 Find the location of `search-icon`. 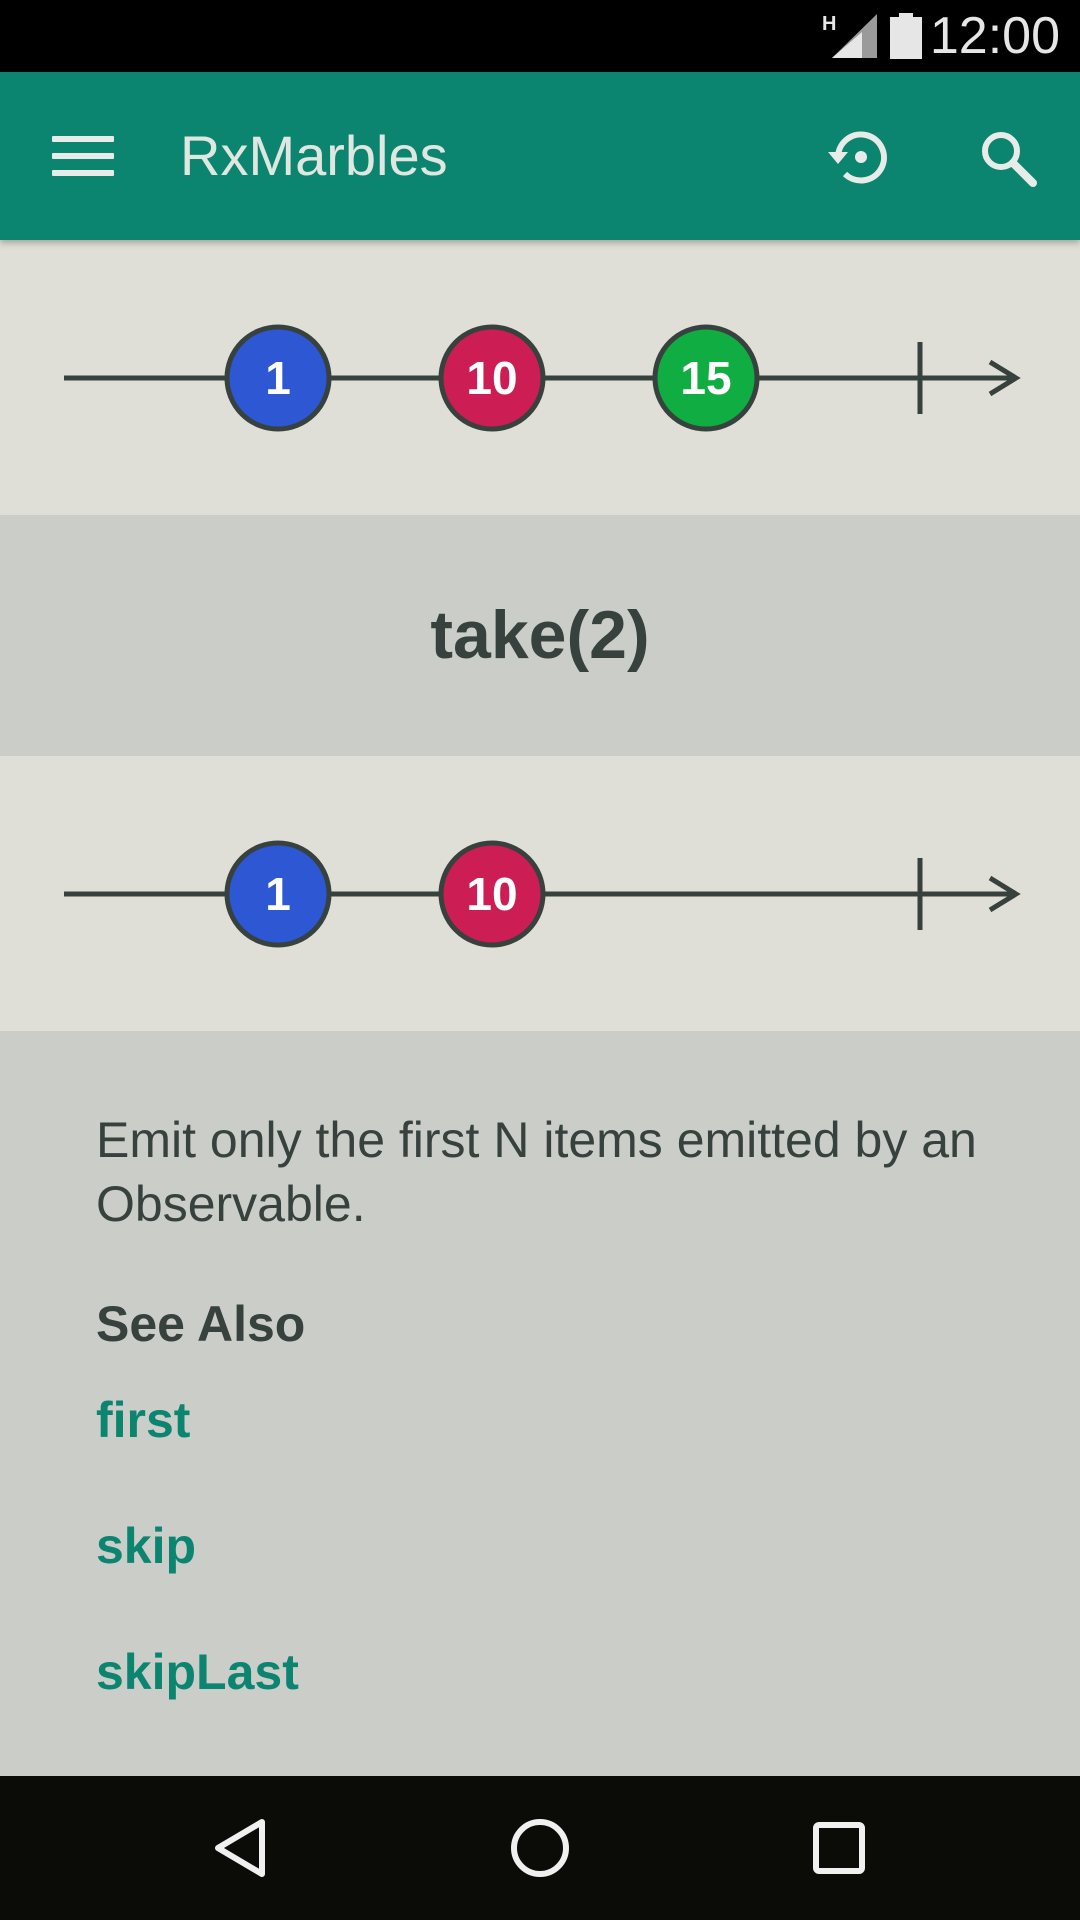

search-icon is located at coordinates (1008, 158).